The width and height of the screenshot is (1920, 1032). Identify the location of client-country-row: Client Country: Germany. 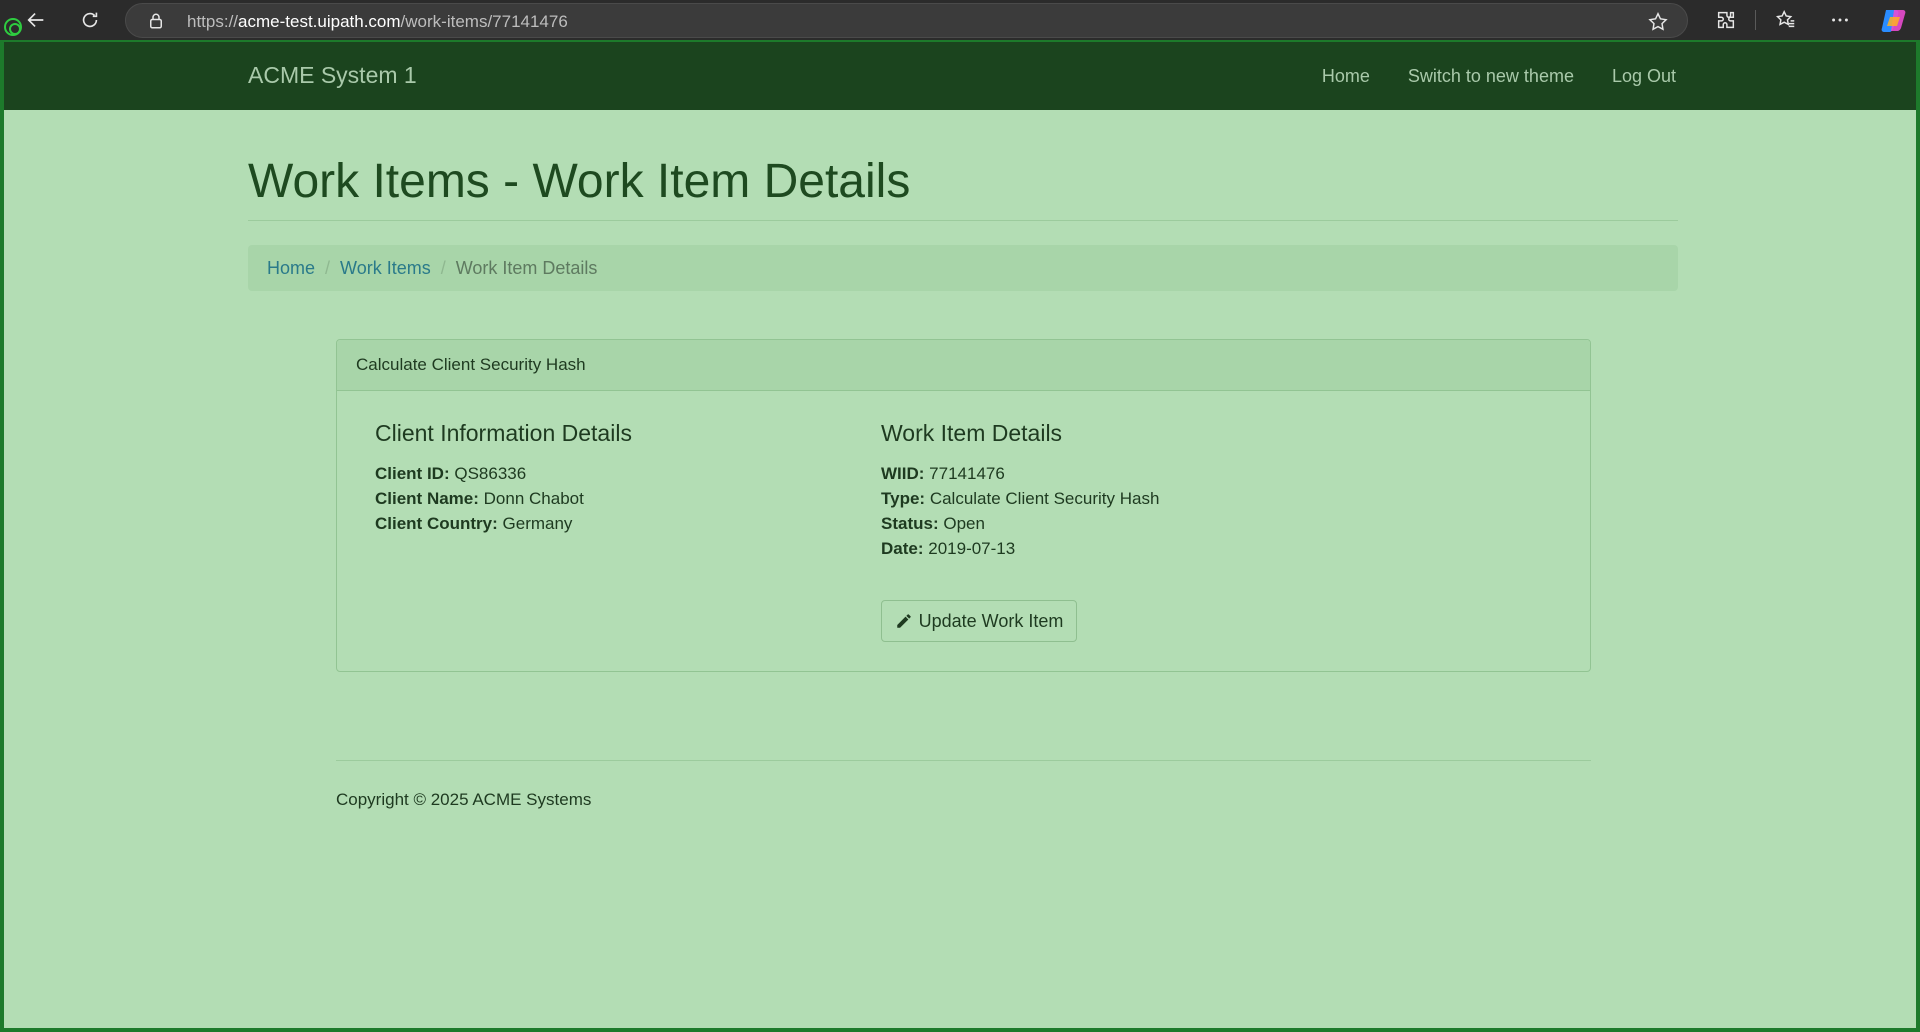
(503, 523).